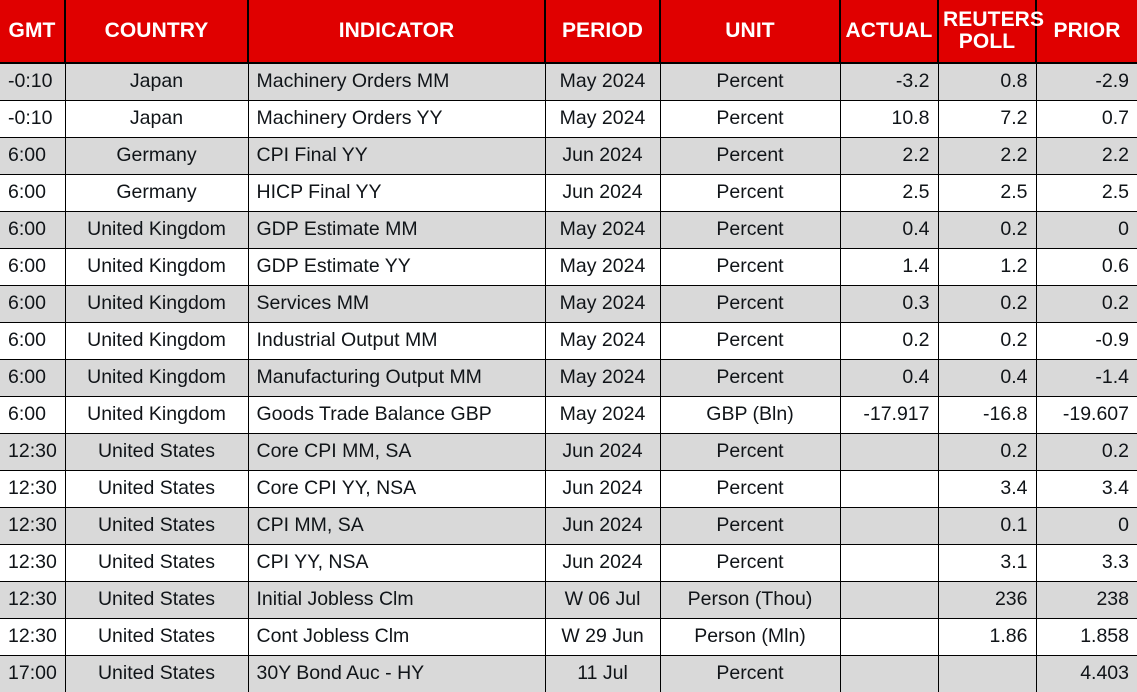  Describe the element at coordinates (157, 82) in the screenshot. I see `cell-country: Japan` at that location.